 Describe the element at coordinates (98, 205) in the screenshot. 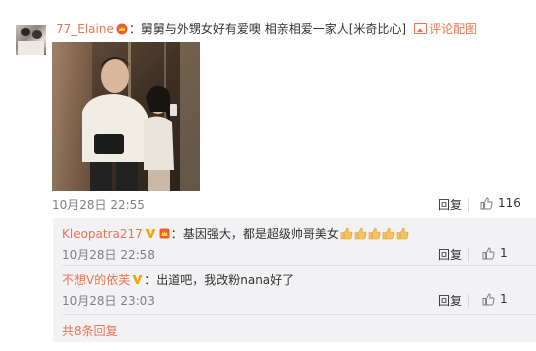

I see `main-comment-date: 10月28日 22:55` at that location.